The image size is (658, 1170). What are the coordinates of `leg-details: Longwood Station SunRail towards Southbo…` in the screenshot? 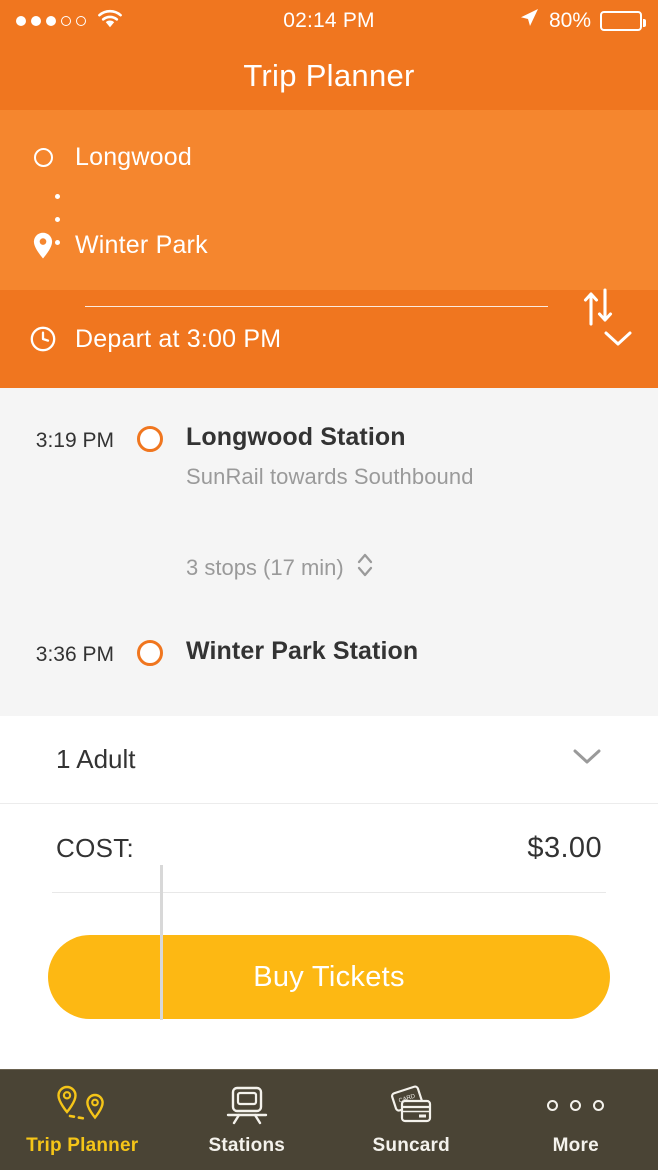 It's located at (322, 456).